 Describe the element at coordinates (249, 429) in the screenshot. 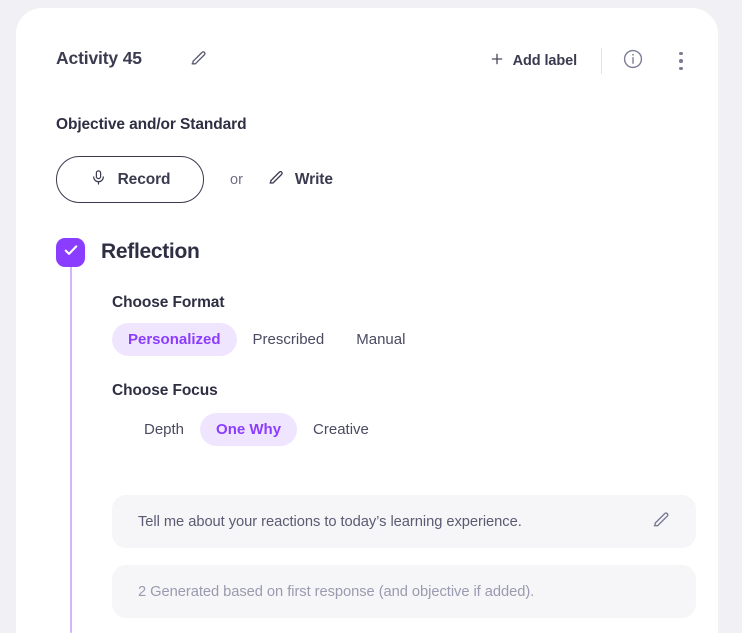

I see `focus-option-one-why: One Why` at that location.